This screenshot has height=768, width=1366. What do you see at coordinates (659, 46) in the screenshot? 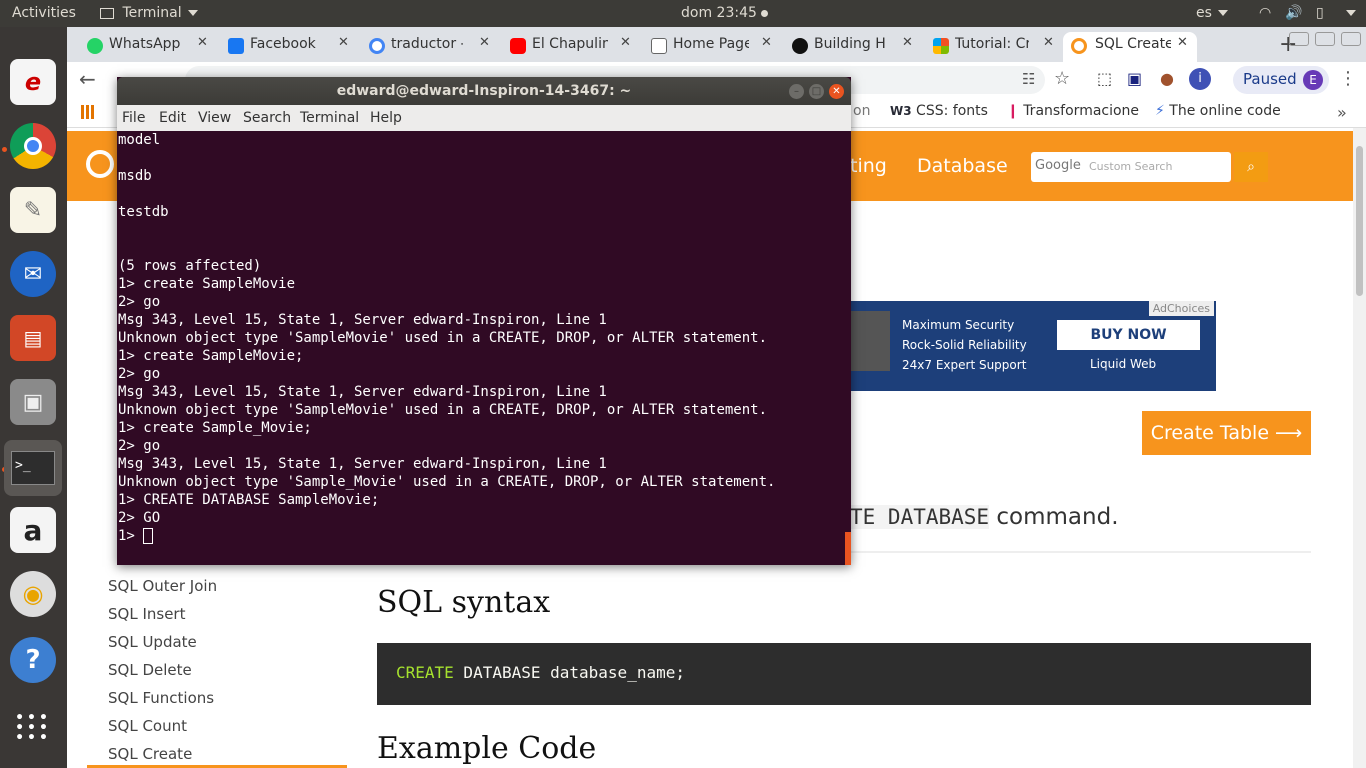
I see `page-icon` at bounding box center [659, 46].